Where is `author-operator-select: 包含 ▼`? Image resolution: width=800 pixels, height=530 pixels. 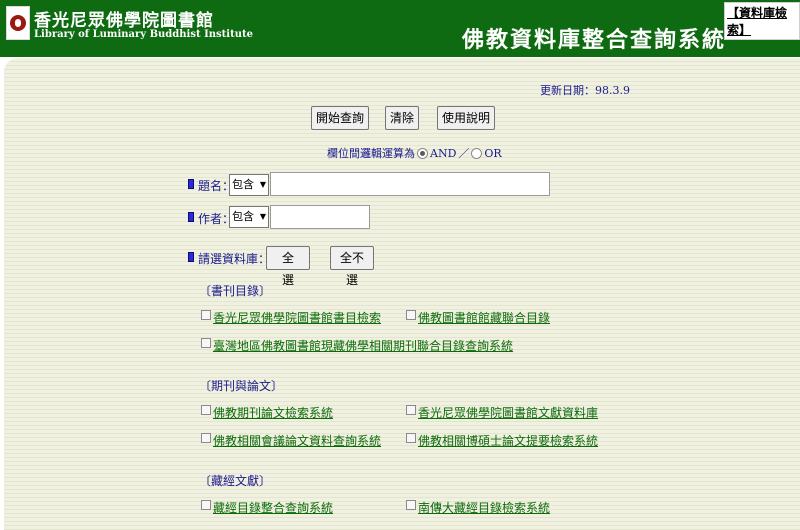
author-operator-select: 包含 ▼ is located at coordinates (249, 217).